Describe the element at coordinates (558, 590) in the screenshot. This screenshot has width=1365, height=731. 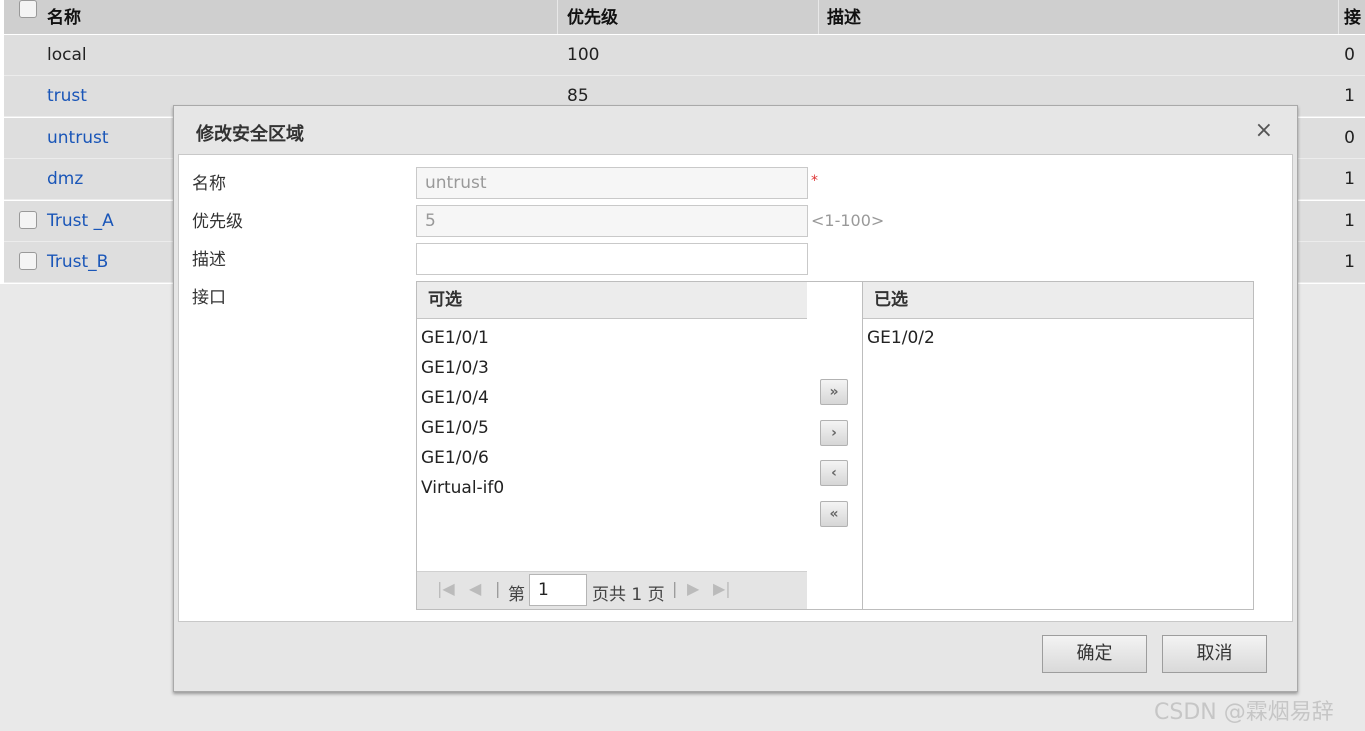
I see `page-number-input` at that location.